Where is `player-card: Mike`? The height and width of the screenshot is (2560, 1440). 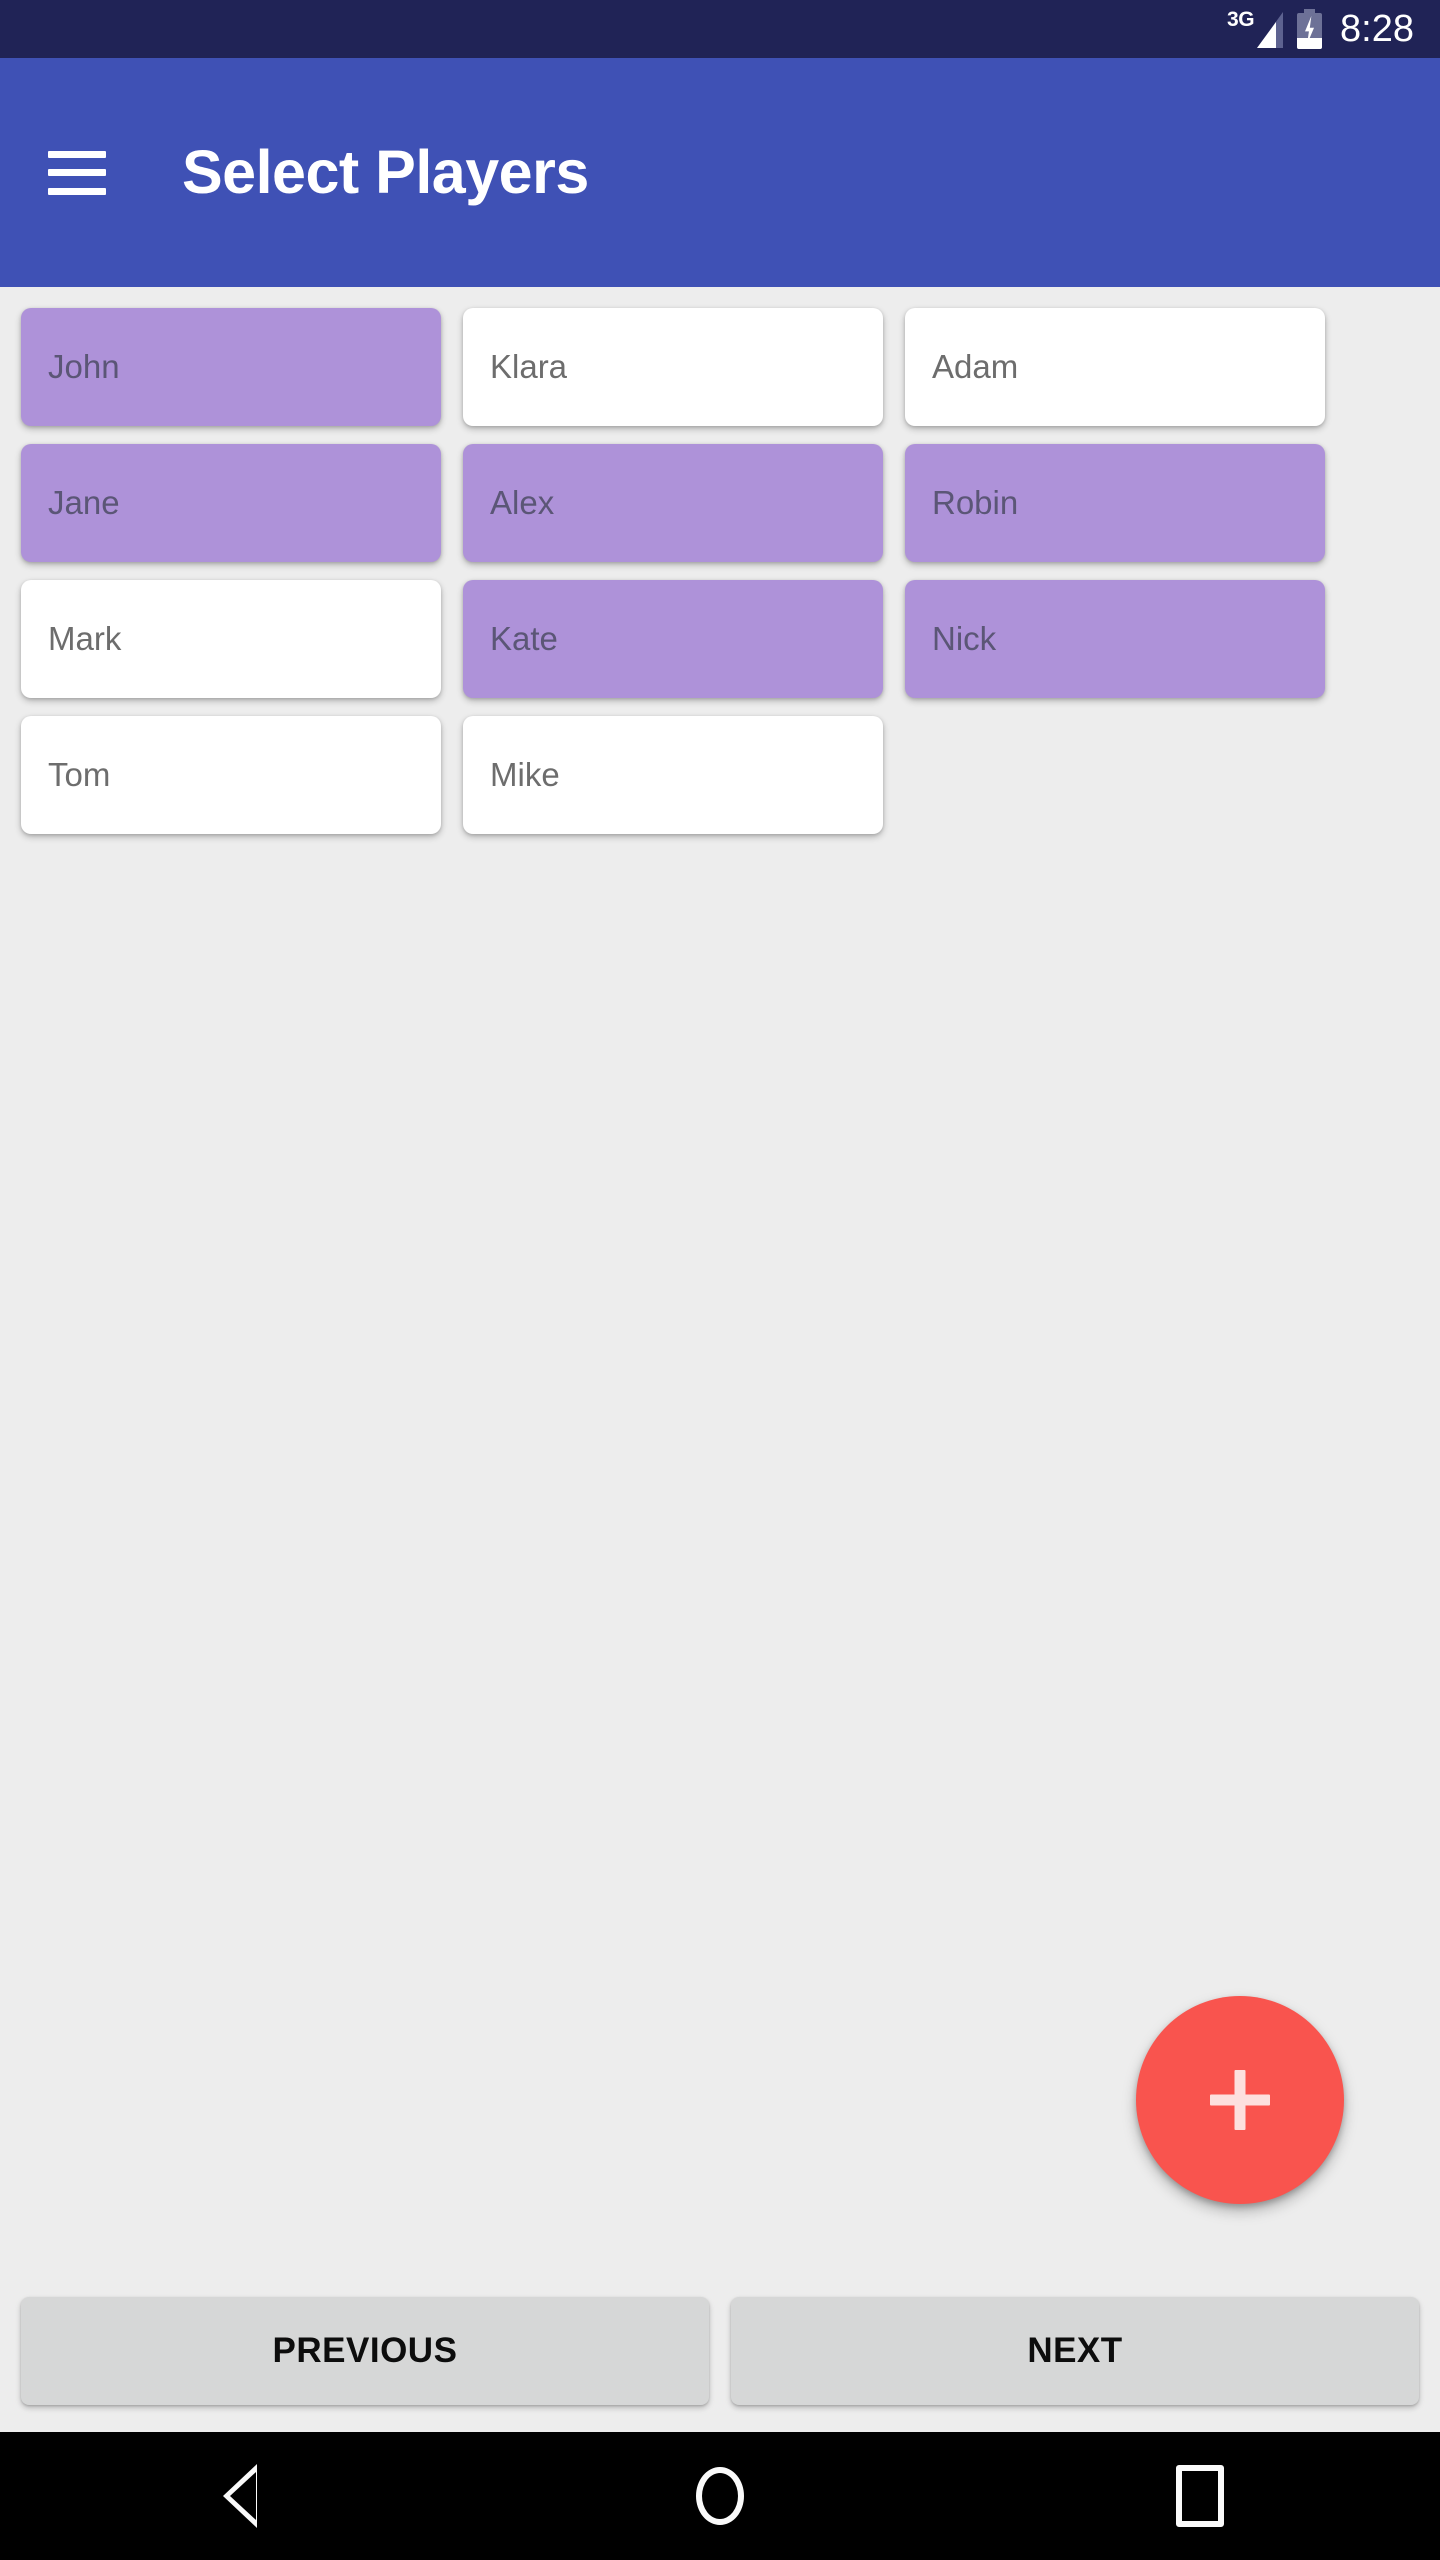 player-card: Mike is located at coordinates (673, 775).